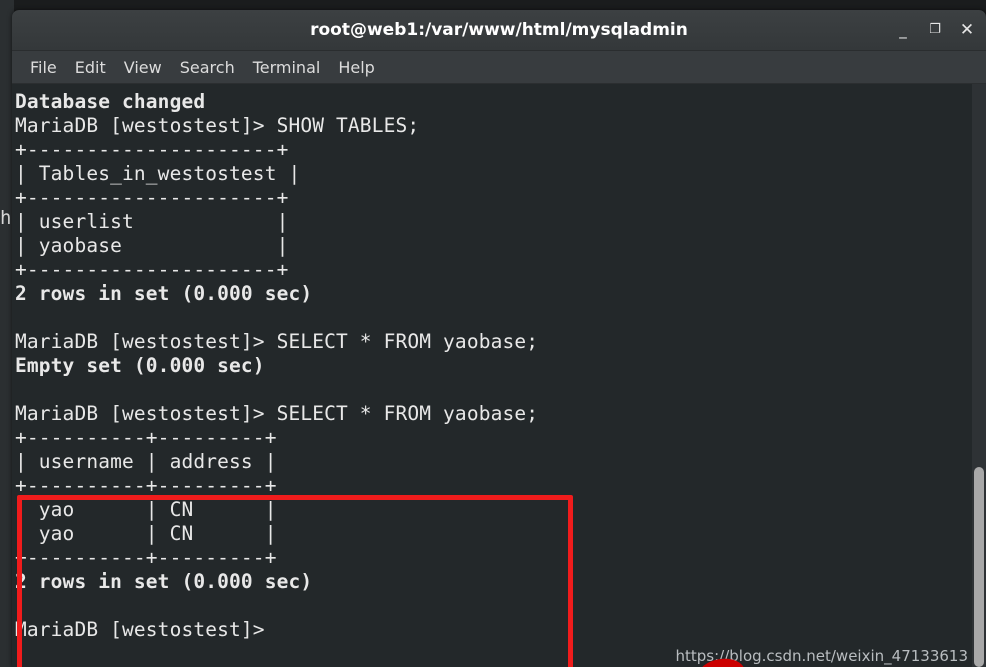 This screenshot has height=667, width=986. I want to click on terminal-line: MariaDB [westostest]> SHOW TABLES;, so click(217, 125).